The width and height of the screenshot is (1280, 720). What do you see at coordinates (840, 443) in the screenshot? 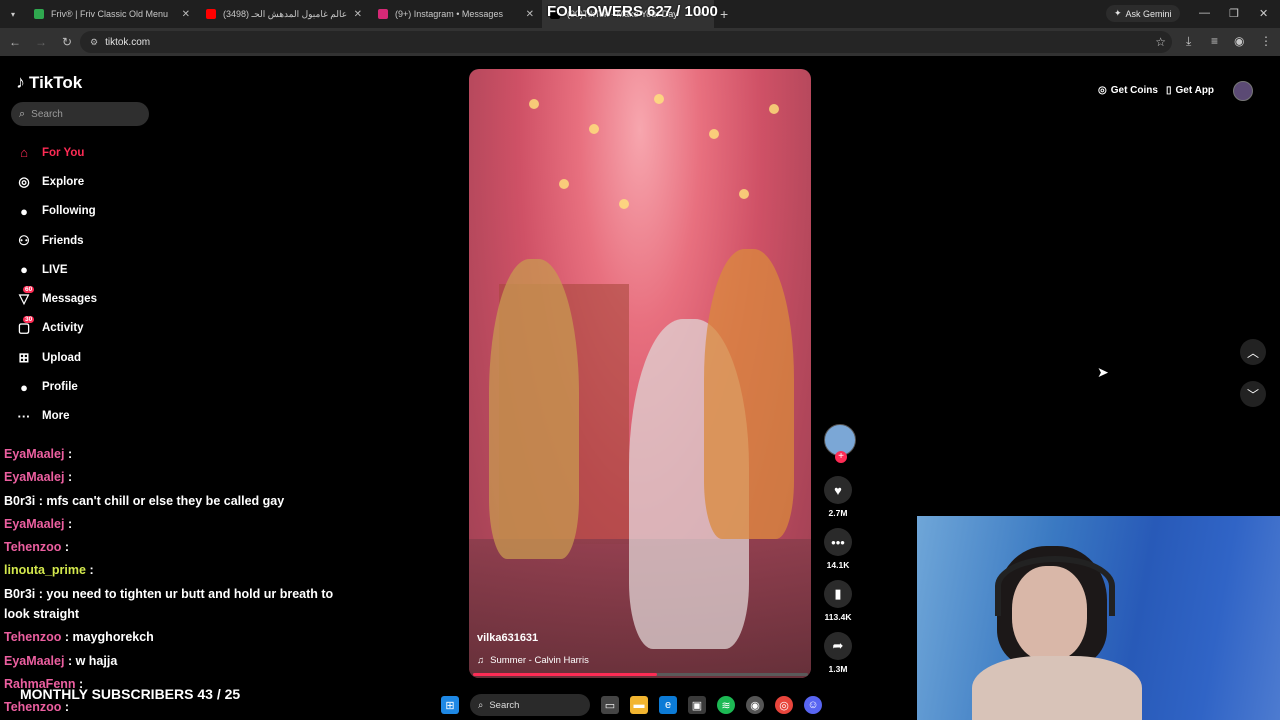
I see `creator-avatar: +` at bounding box center [840, 443].